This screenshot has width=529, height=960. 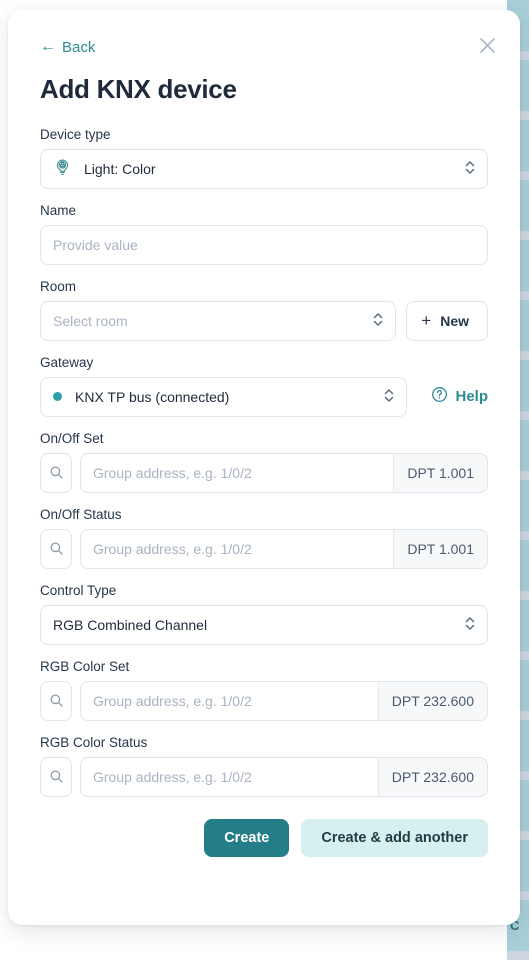 I want to click on rgb-color-status-input, so click(x=229, y=777).